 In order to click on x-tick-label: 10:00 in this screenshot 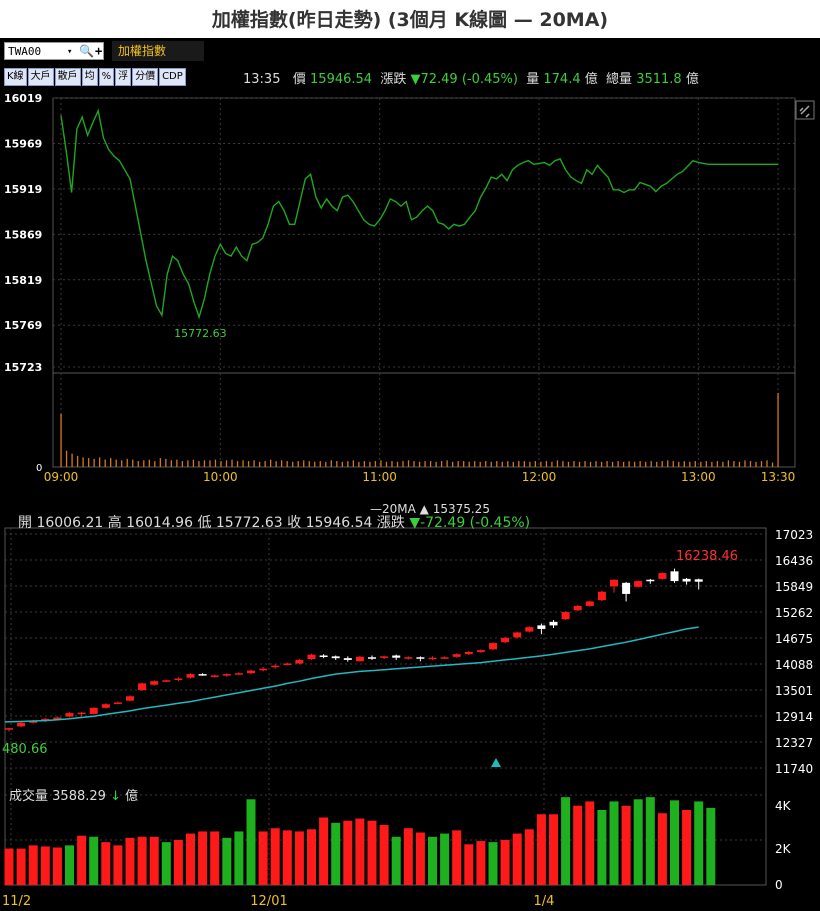, I will do `click(220, 477)`.